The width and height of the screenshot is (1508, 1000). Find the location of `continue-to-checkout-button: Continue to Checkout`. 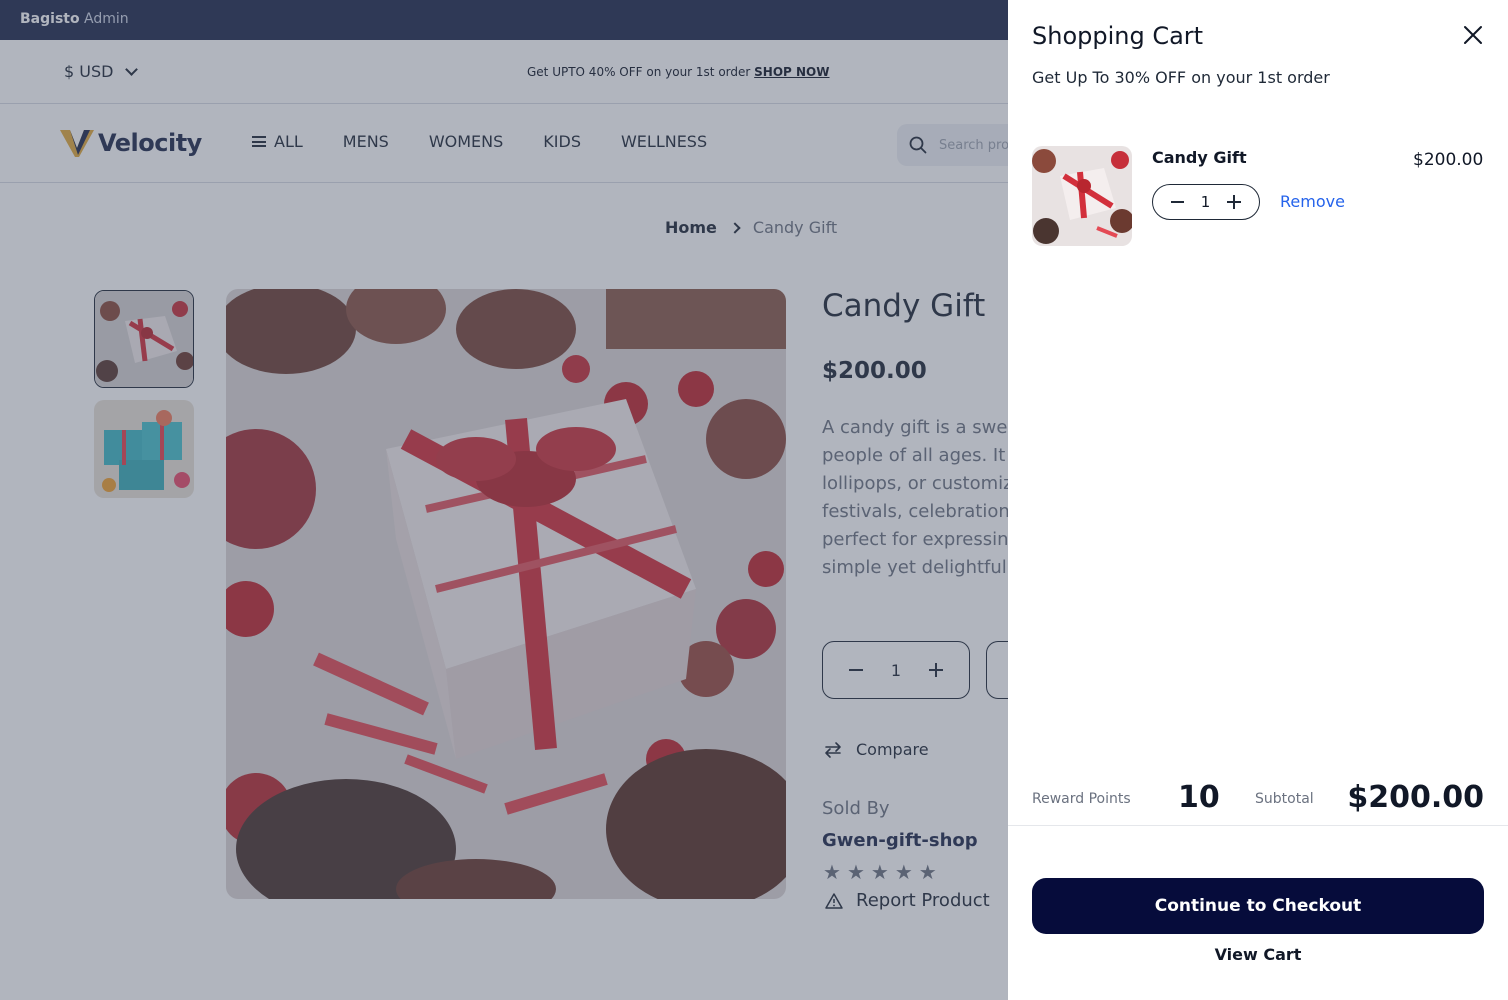

continue-to-checkout-button: Continue to Checkout is located at coordinates (1258, 906).